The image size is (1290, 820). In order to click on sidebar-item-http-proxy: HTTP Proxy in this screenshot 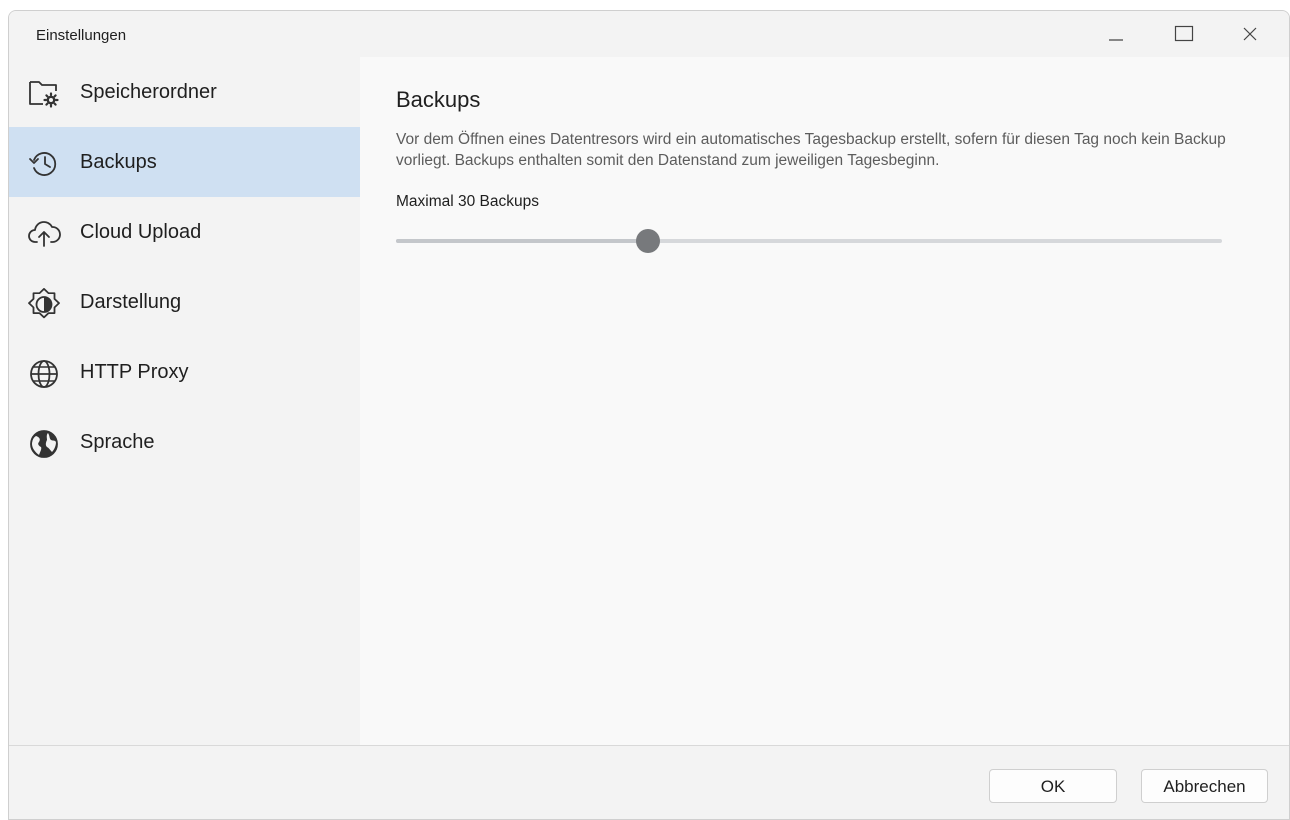, I will do `click(184, 372)`.